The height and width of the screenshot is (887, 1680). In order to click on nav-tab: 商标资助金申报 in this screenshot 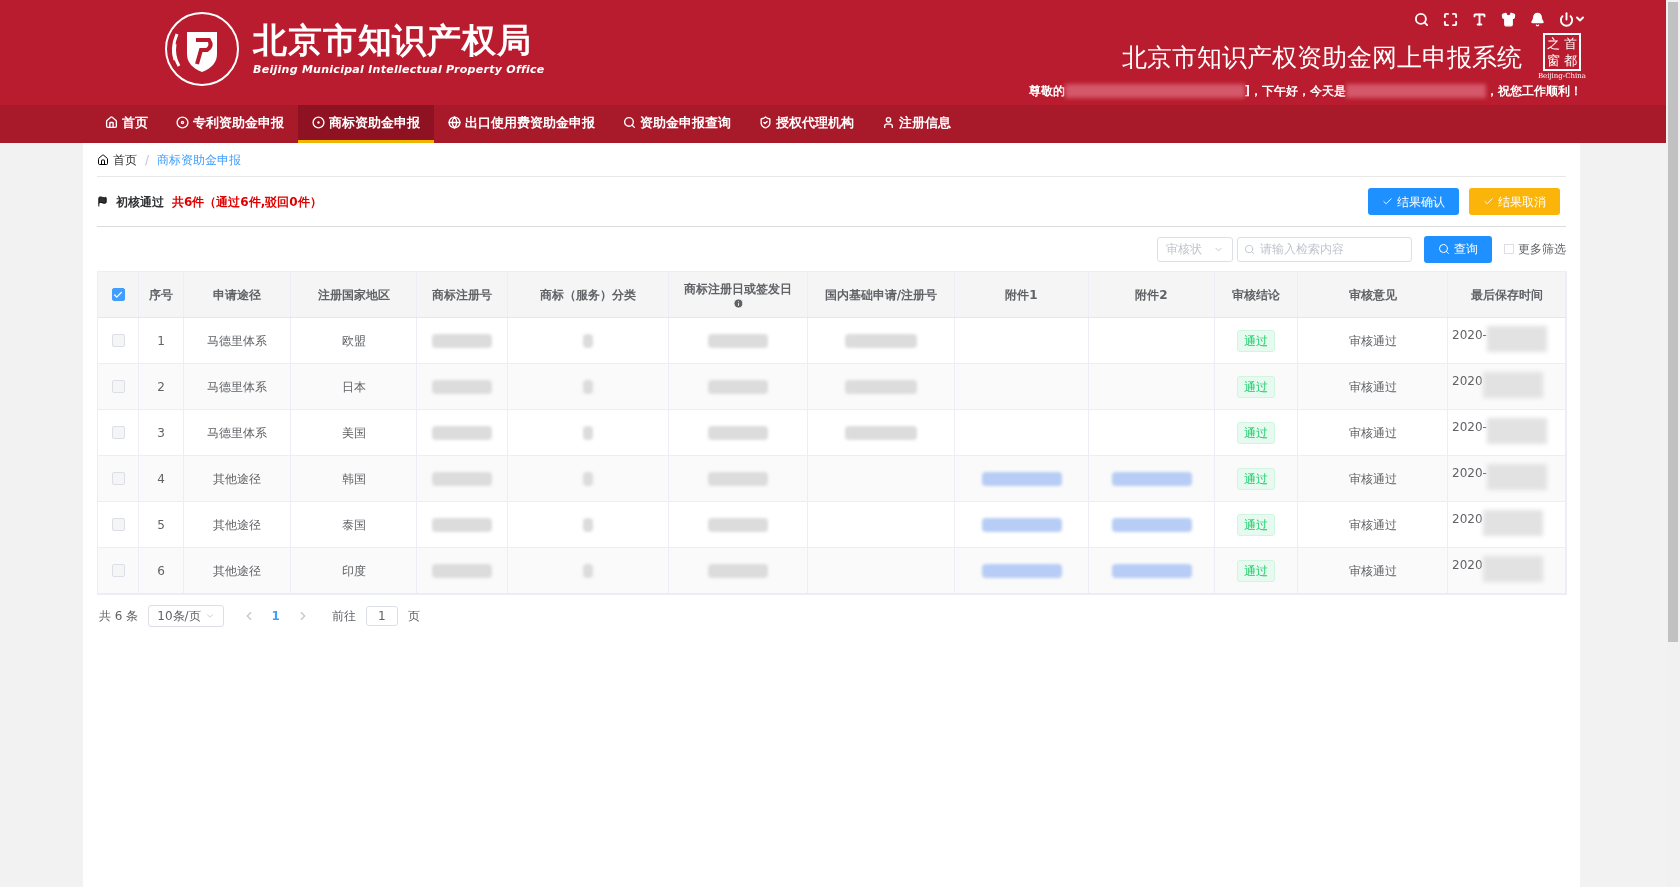, I will do `click(366, 124)`.